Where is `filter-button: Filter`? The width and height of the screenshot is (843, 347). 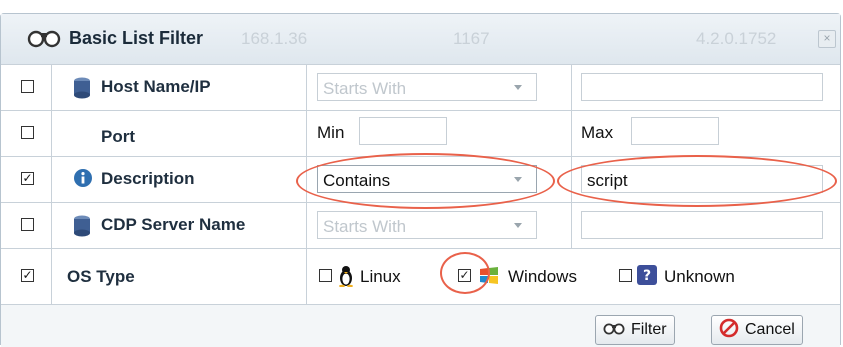 filter-button: Filter is located at coordinates (635, 330).